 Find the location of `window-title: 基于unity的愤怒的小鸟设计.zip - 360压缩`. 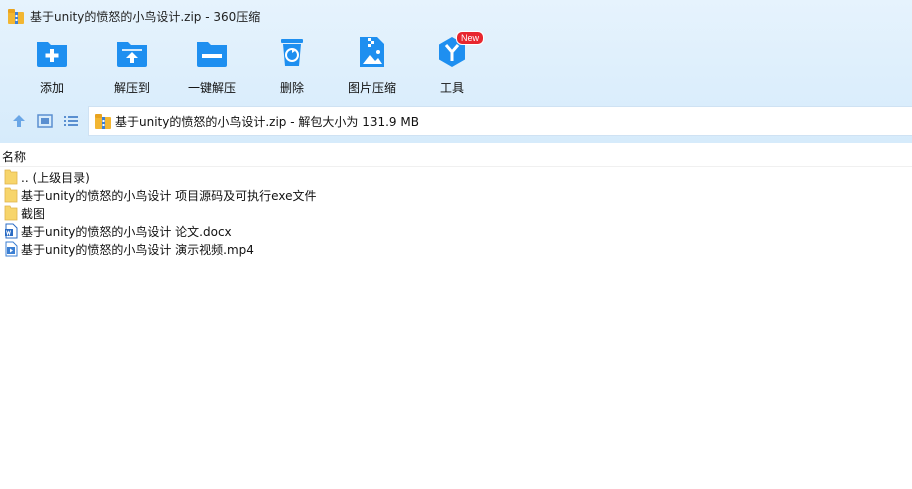

window-title: 基于unity的愤怒的小鸟设计.zip - 360压缩 is located at coordinates (145, 16).